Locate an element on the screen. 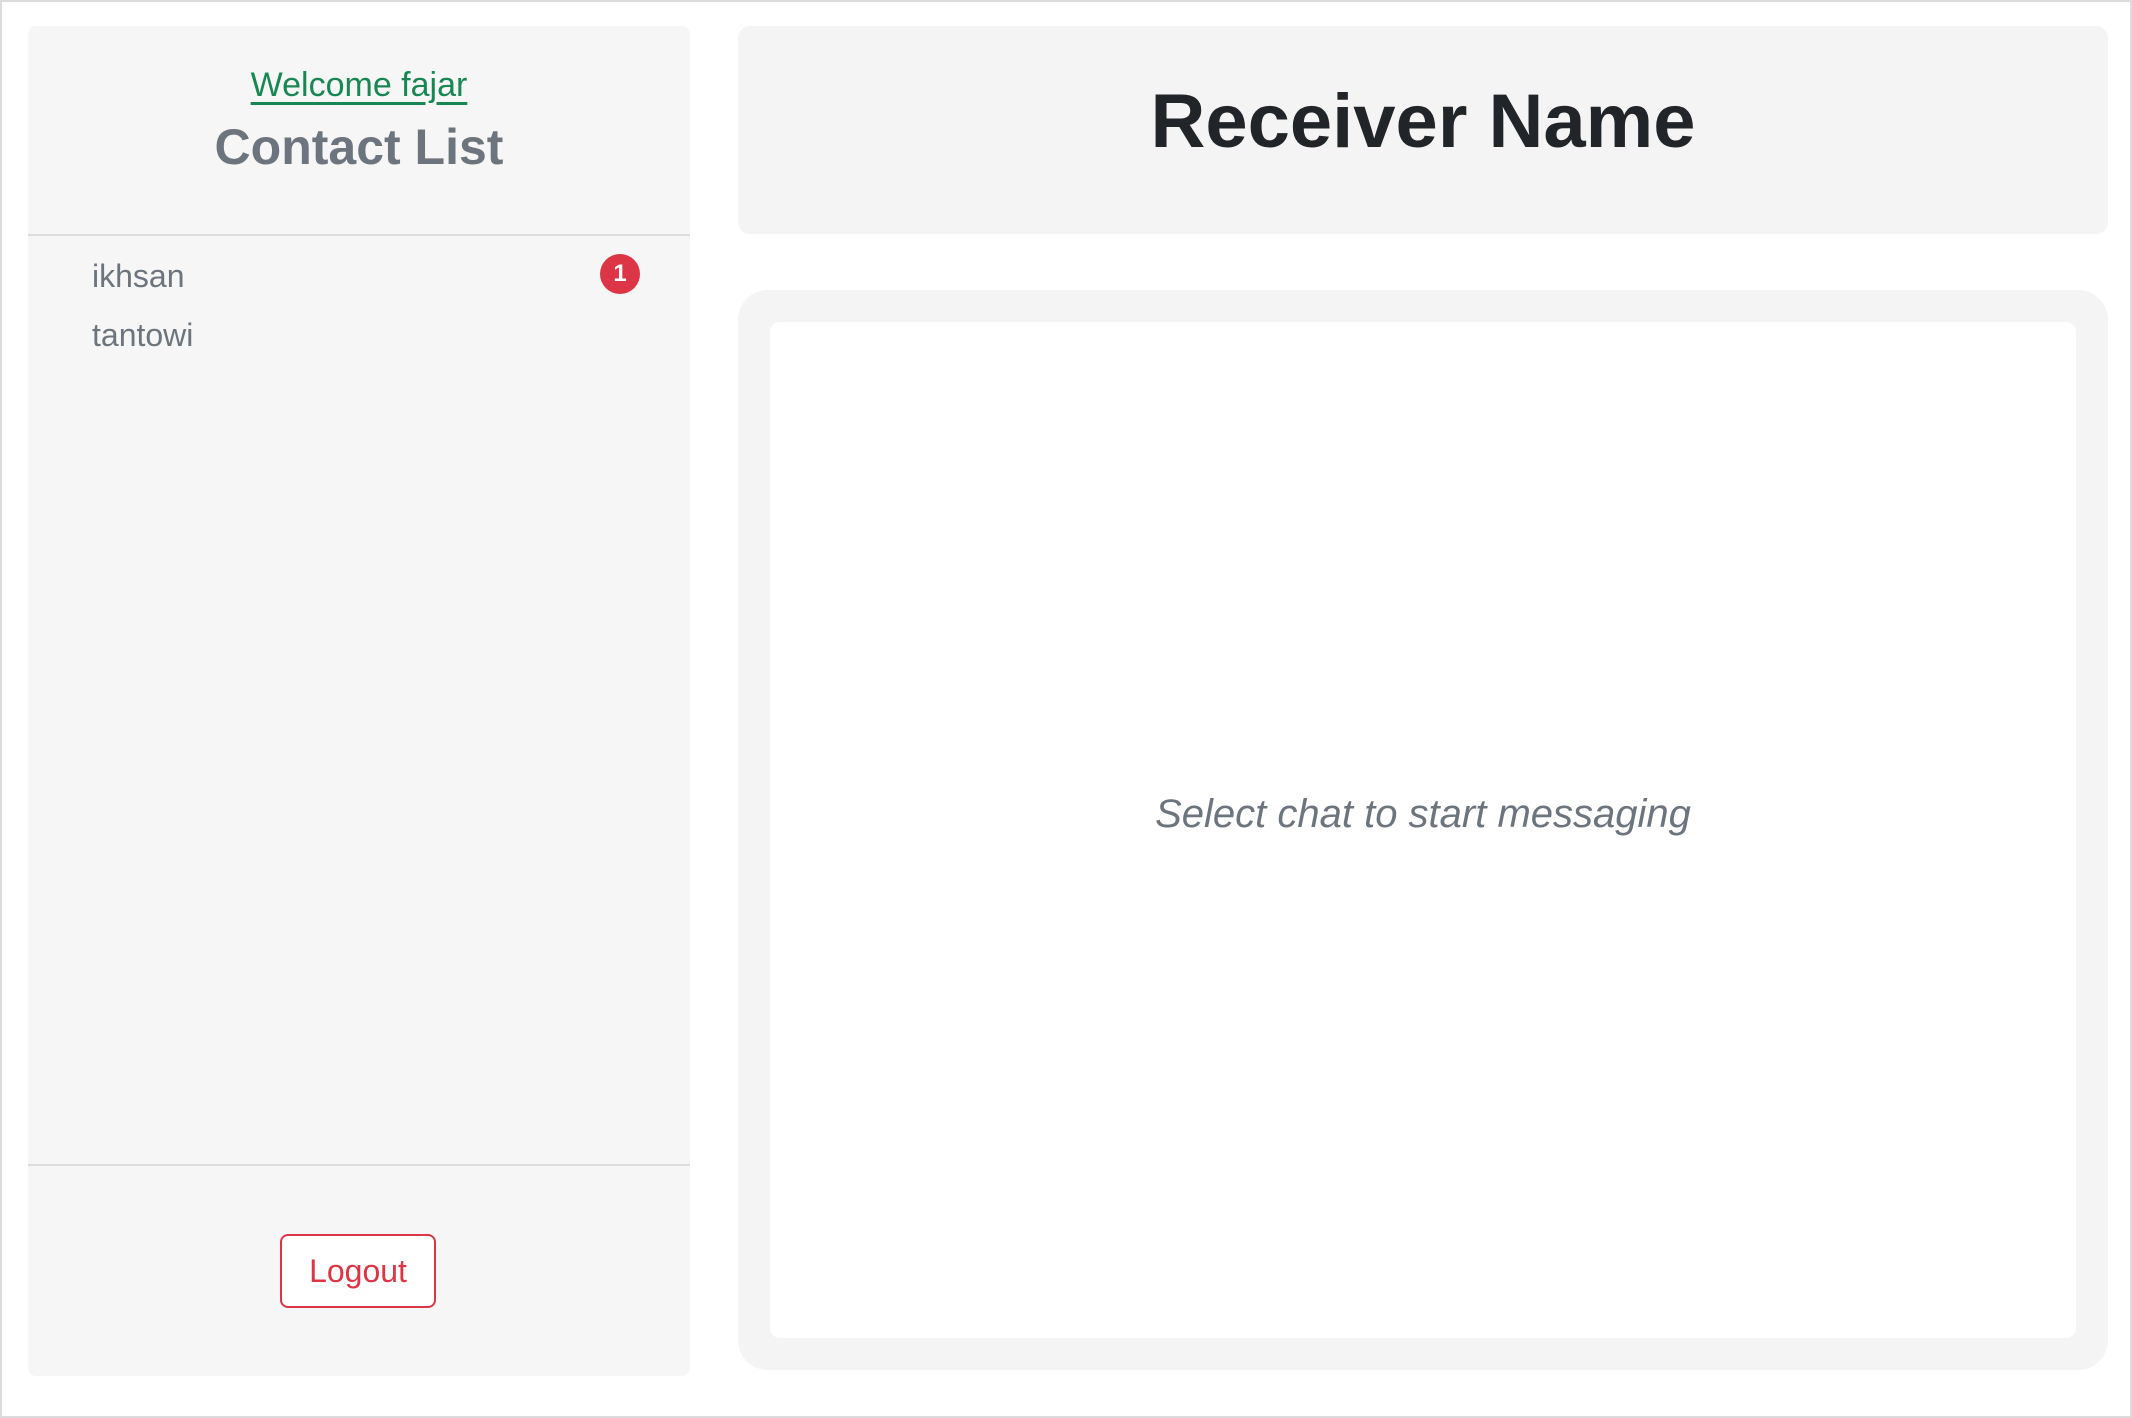 The image size is (2132, 1418). sidebar-footer: Logout is located at coordinates (359, 1270).